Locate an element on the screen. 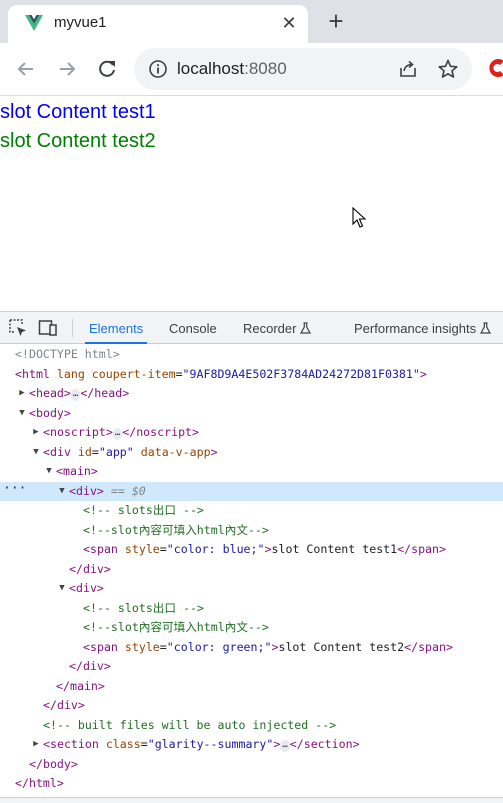  browser-tab: myvue1 ✕ is located at coordinates (158, 24).